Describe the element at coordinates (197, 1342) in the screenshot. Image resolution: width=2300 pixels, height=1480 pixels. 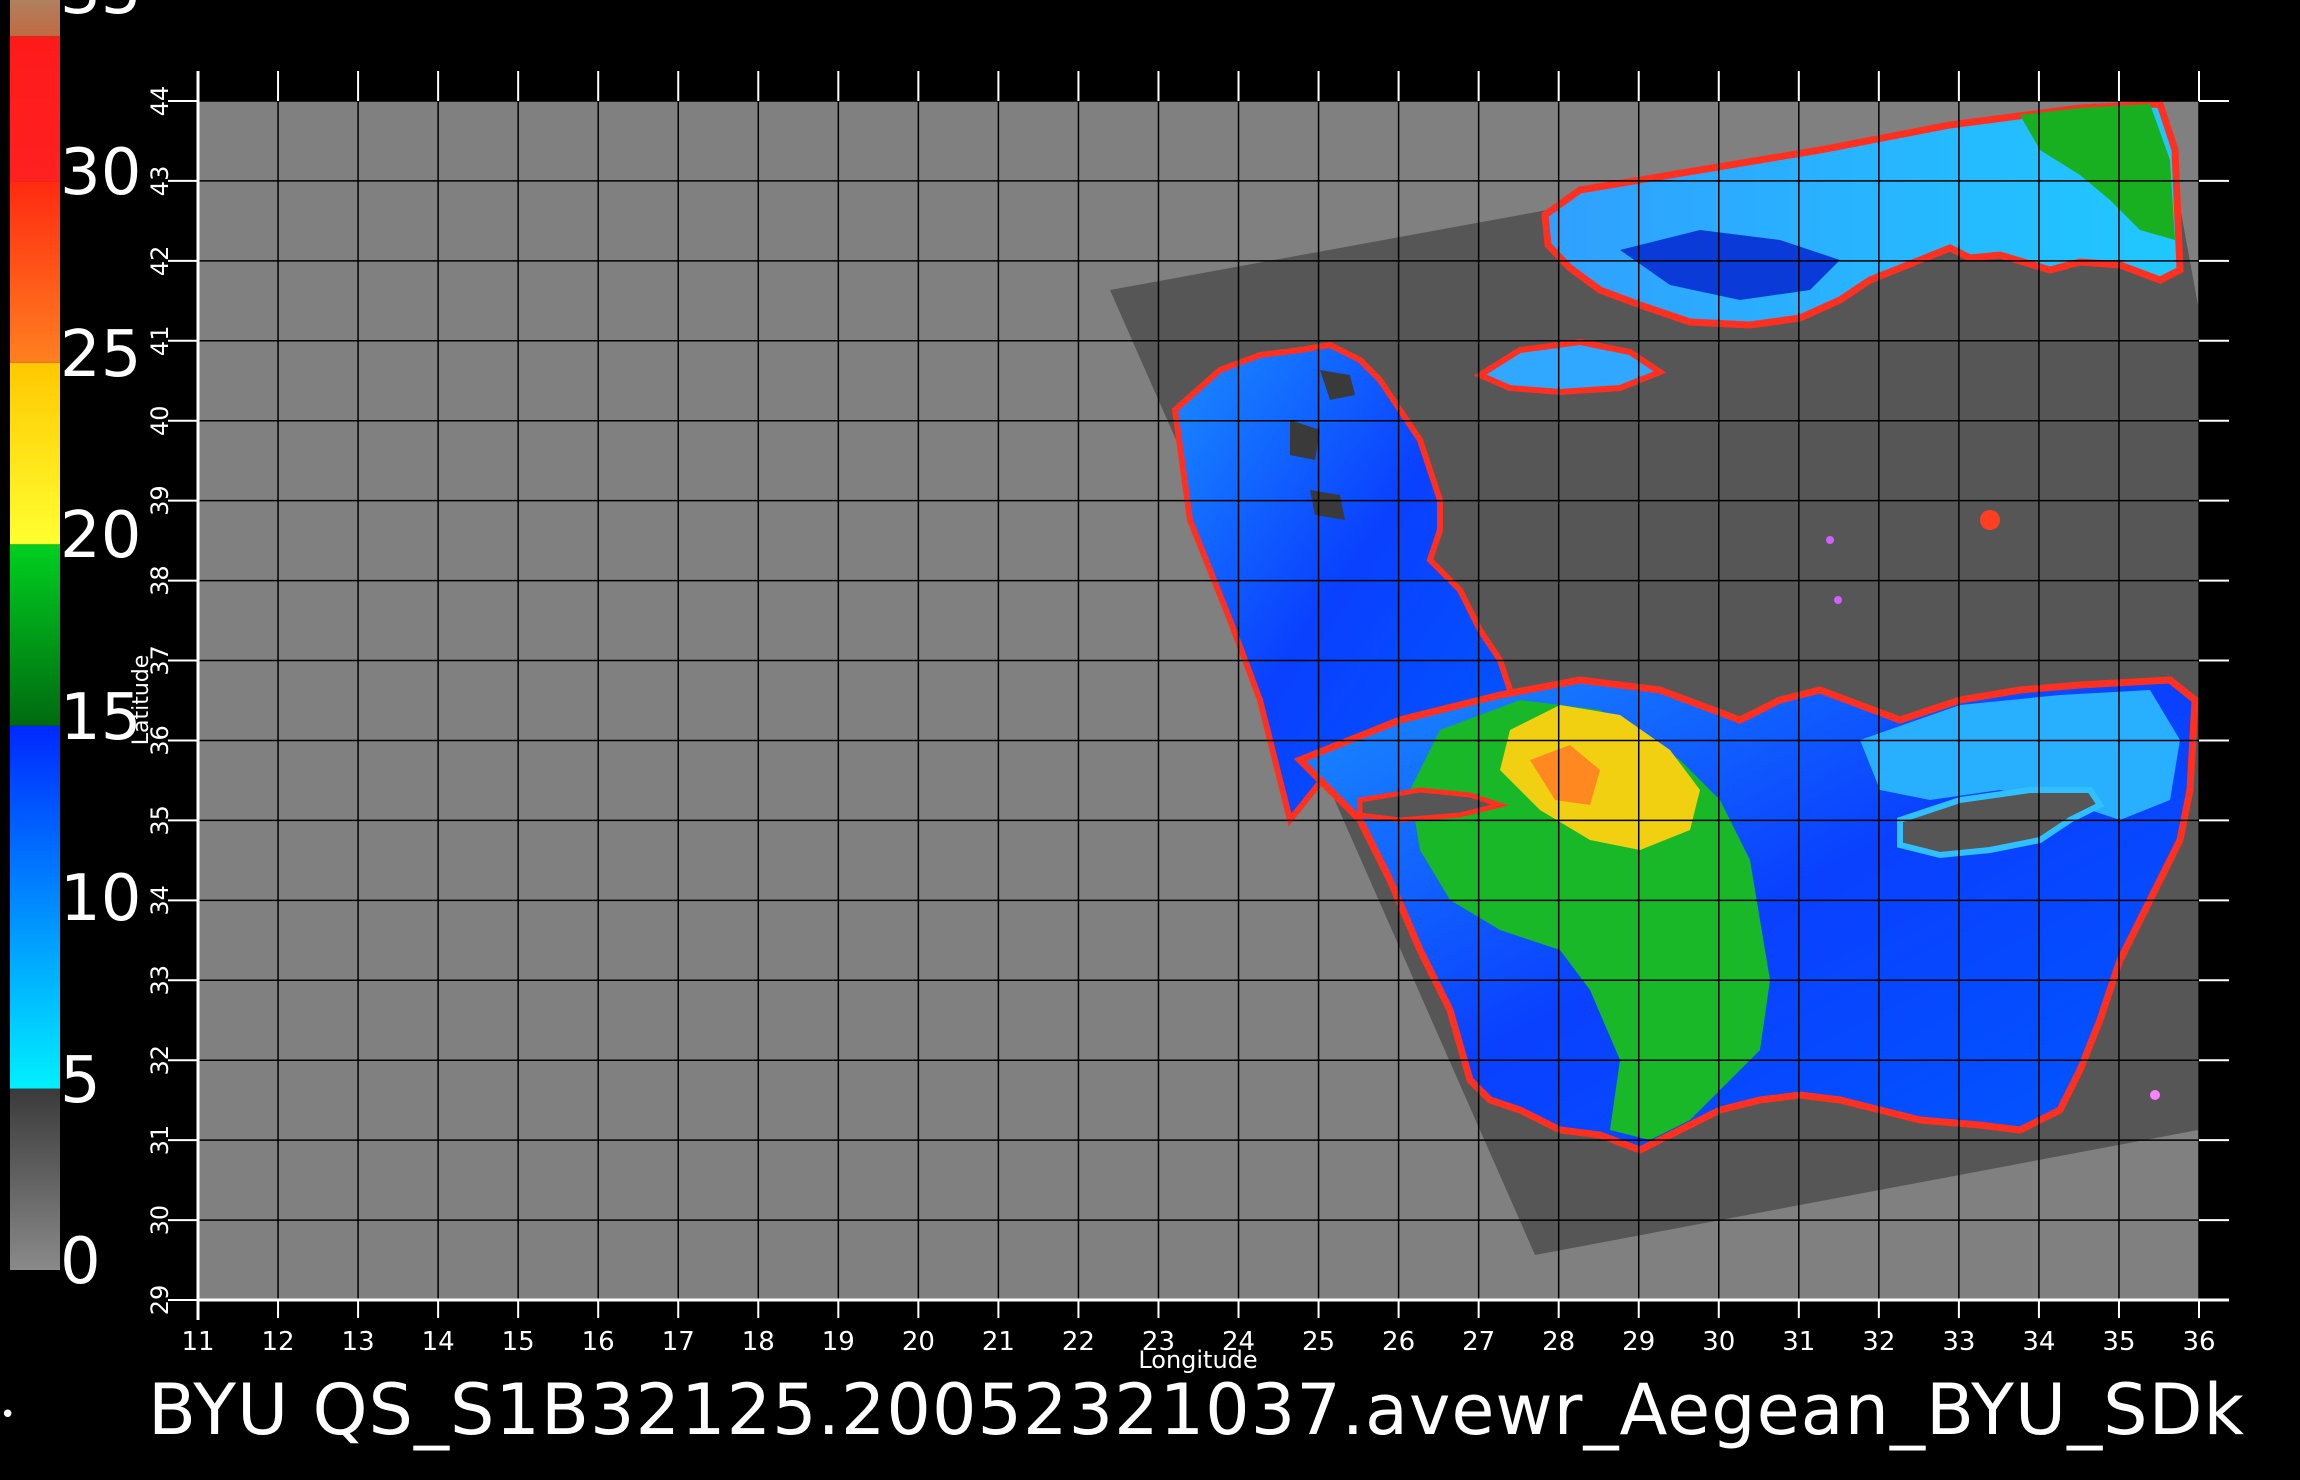
I see `x-tick-label: 11` at that location.